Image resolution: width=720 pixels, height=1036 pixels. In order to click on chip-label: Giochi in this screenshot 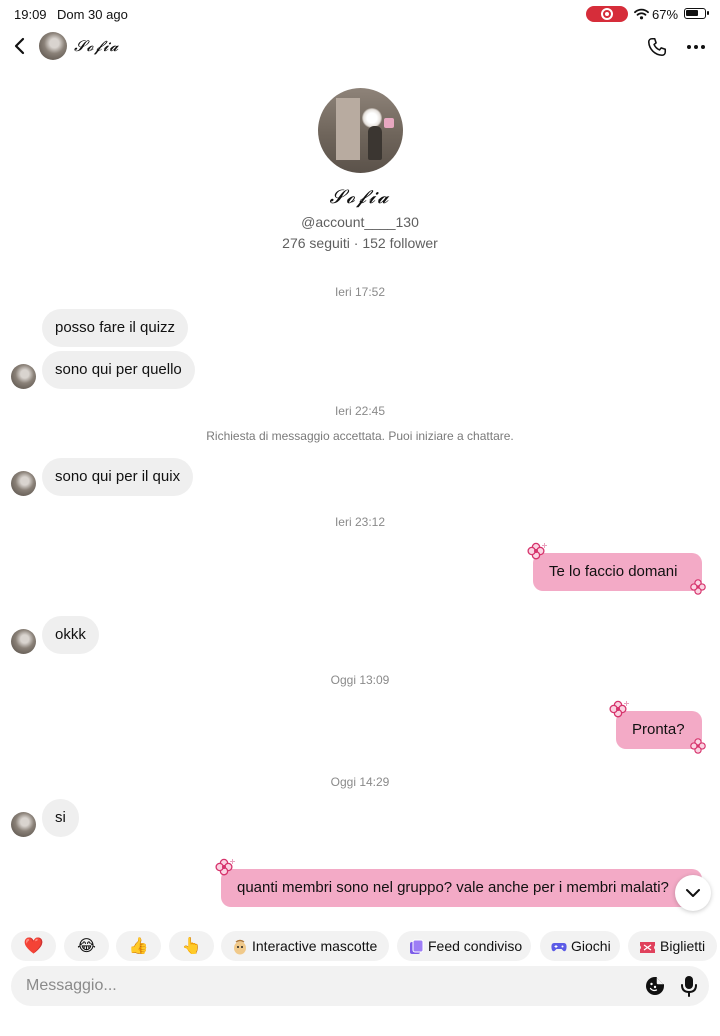, I will do `click(591, 946)`.